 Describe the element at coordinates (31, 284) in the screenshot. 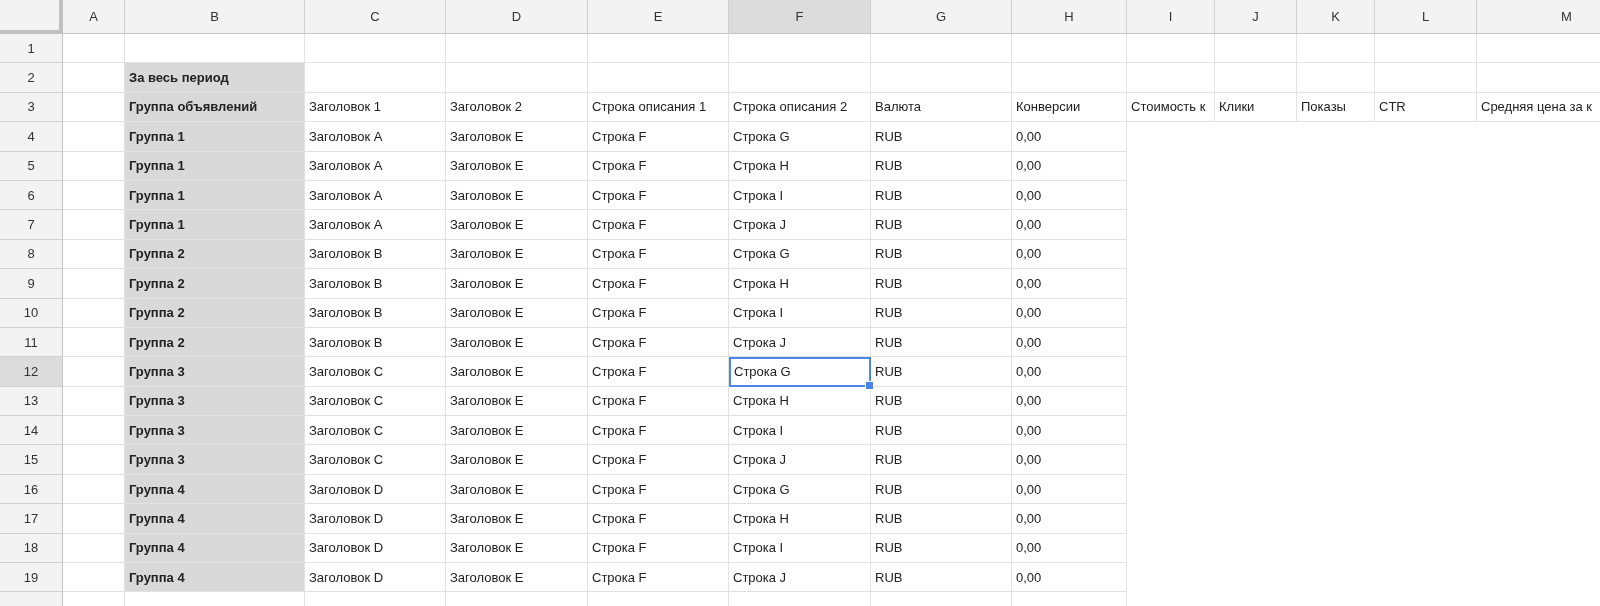

I see `row-header: 9` at that location.